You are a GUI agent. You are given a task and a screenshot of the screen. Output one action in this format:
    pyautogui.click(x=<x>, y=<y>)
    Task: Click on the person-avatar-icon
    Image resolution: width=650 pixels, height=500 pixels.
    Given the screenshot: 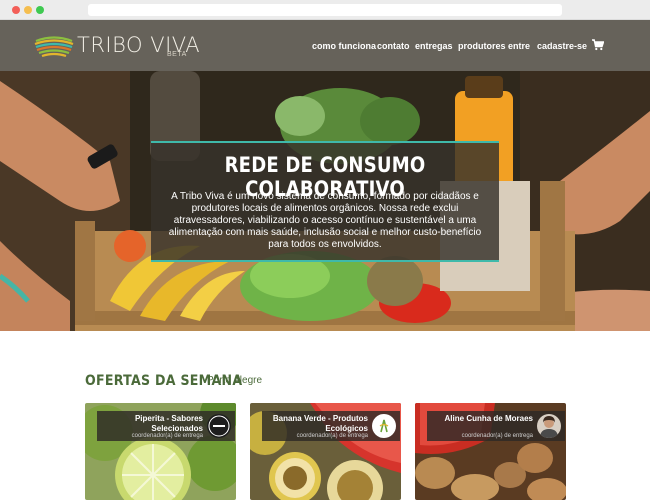 What is the action you would take?
    pyautogui.click(x=549, y=427)
    